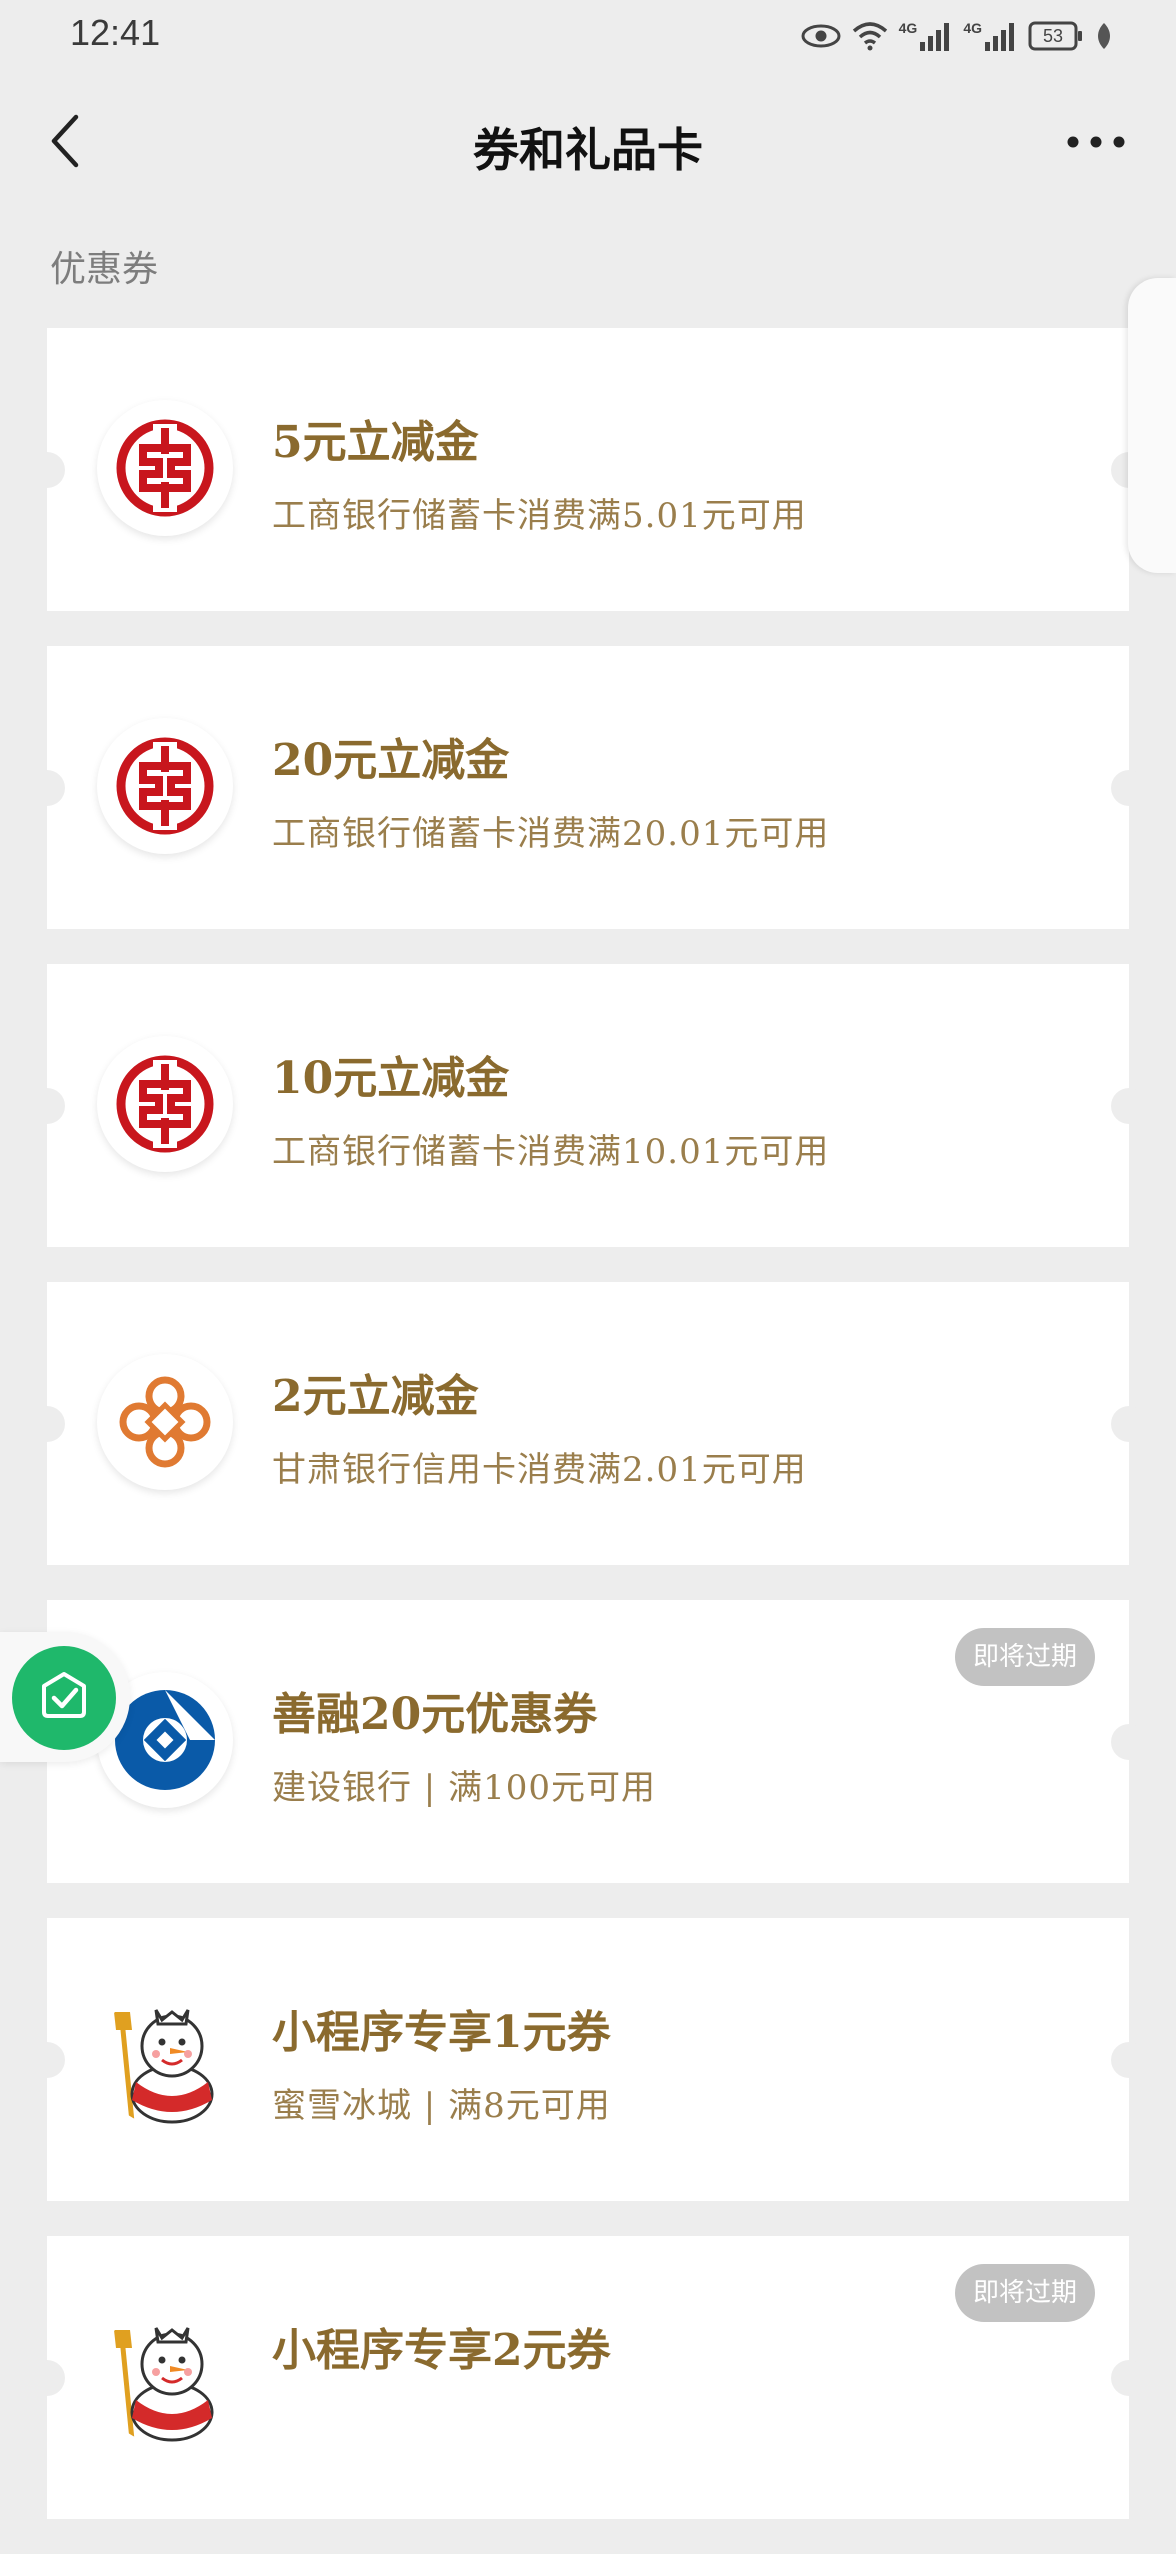 Image resolution: width=1176 pixels, height=2554 pixels. What do you see at coordinates (588, 150) in the screenshot?
I see `page-title: 券和礼品卡` at bounding box center [588, 150].